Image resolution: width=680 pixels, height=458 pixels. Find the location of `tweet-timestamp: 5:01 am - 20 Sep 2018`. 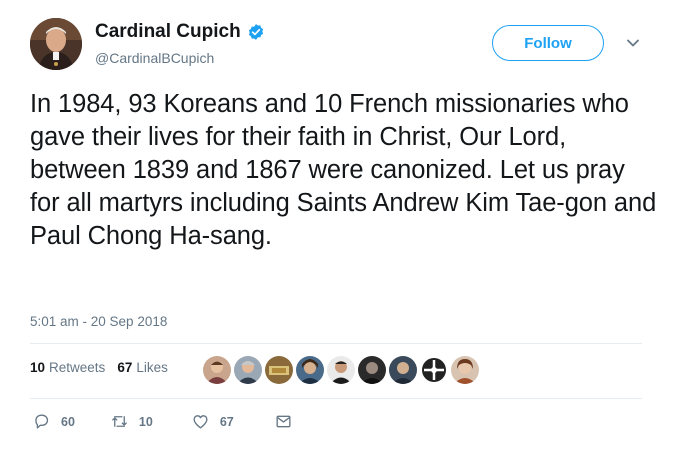

tweet-timestamp: 5:01 am - 20 Sep 2018 is located at coordinates (98, 321).